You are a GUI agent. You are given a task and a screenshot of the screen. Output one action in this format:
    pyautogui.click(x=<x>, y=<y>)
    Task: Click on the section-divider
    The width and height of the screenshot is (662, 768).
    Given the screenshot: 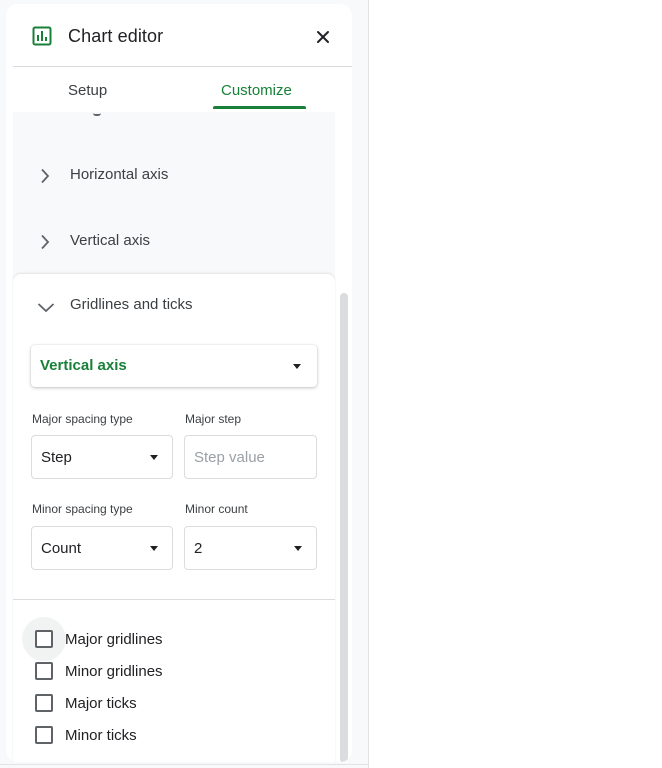 What is the action you would take?
    pyautogui.click(x=174, y=599)
    